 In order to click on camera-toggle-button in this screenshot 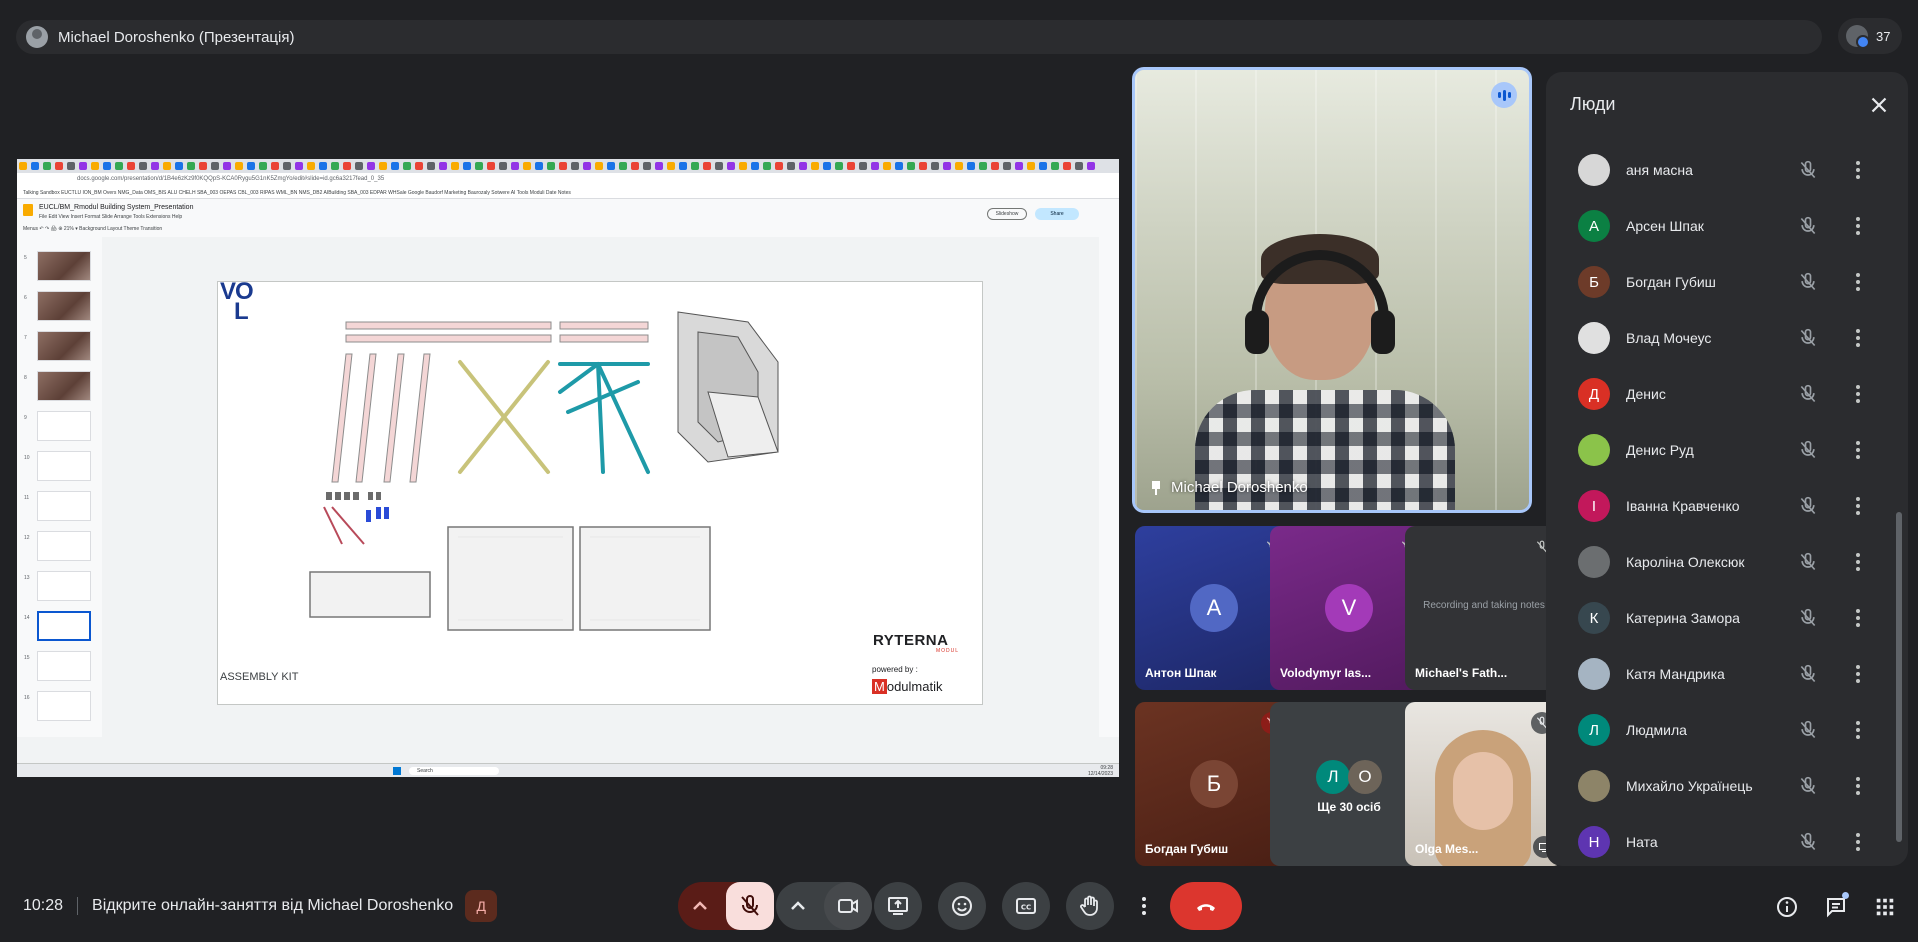, I will do `click(848, 906)`.